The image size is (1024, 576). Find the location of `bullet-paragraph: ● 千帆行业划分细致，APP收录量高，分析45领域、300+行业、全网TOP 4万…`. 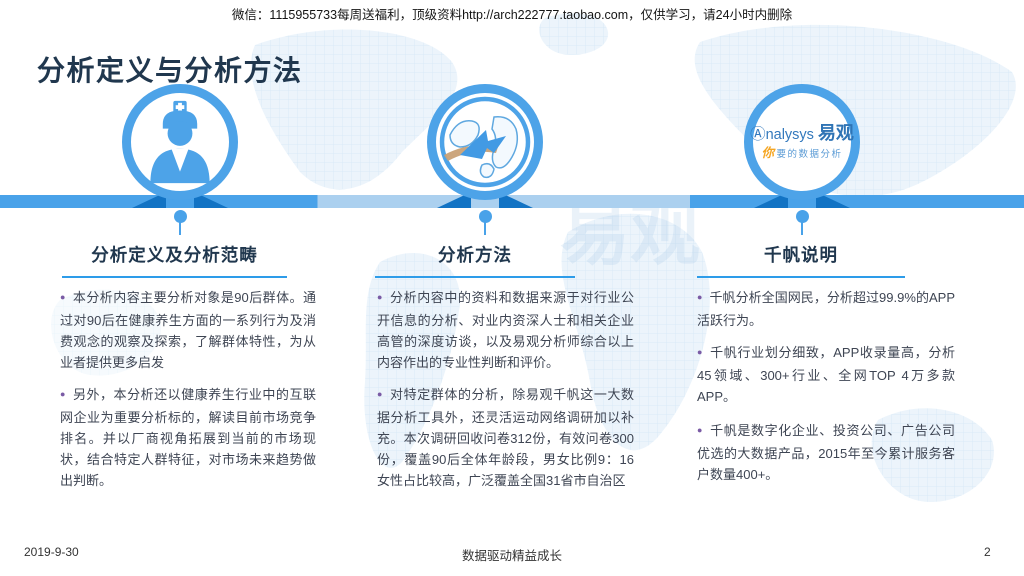

bullet-paragraph: ● 千帆行业划分细致，APP收录量高，分析45领域、300+行业、全网TOP 4万… is located at coordinates (826, 374).